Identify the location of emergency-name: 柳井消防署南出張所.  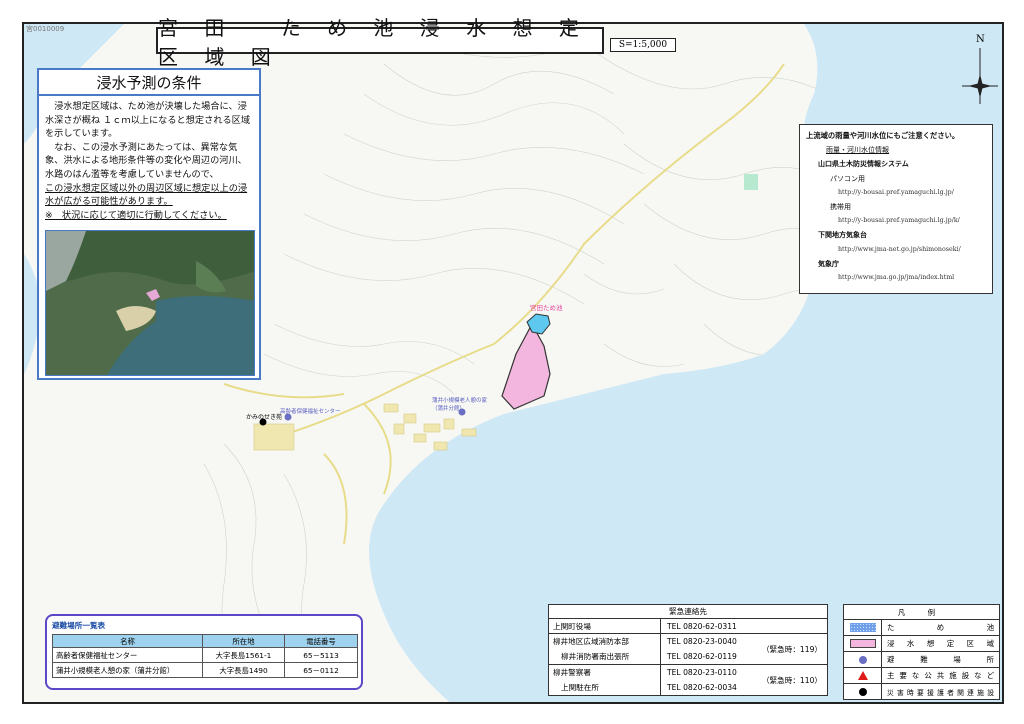
(595, 656).